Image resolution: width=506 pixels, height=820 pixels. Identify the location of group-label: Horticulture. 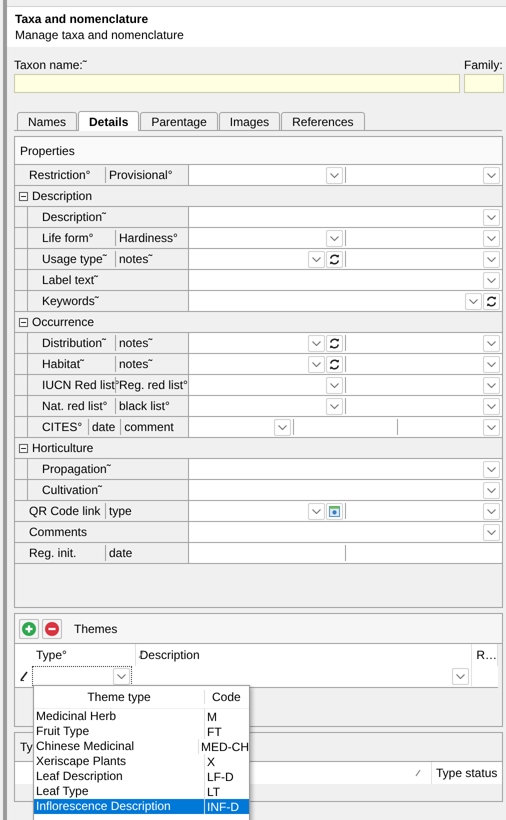
(63, 448).